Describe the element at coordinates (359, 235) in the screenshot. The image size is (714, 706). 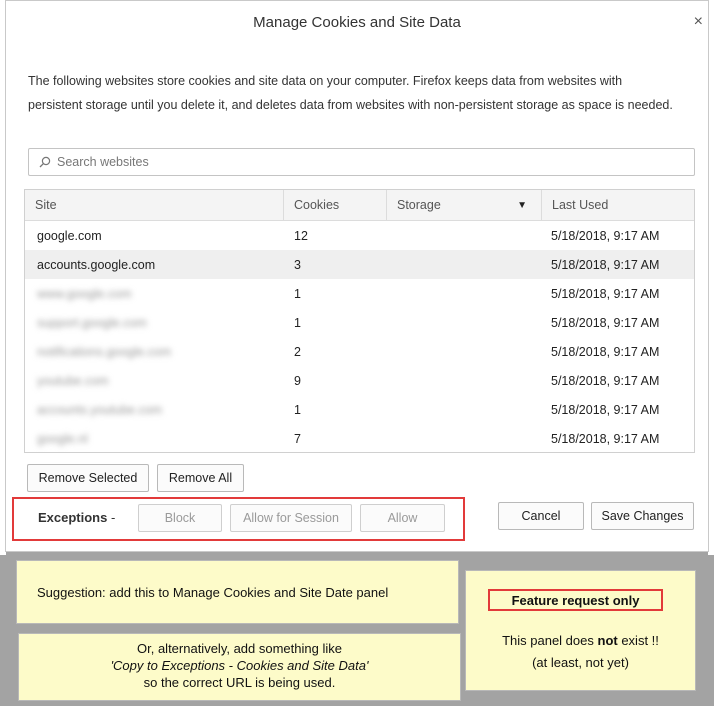
I see `table-row: google.com 12 5/18/2018, 9:17 AM` at that location.